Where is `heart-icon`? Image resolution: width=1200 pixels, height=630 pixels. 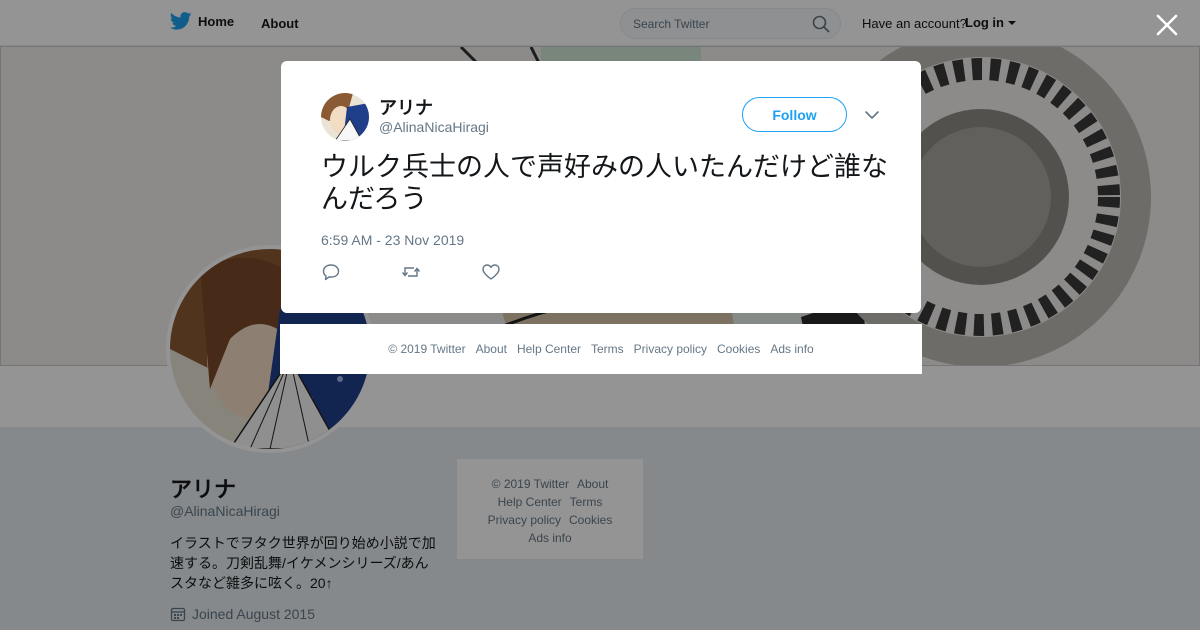
heart-icon is located at coordinates (491, 272).